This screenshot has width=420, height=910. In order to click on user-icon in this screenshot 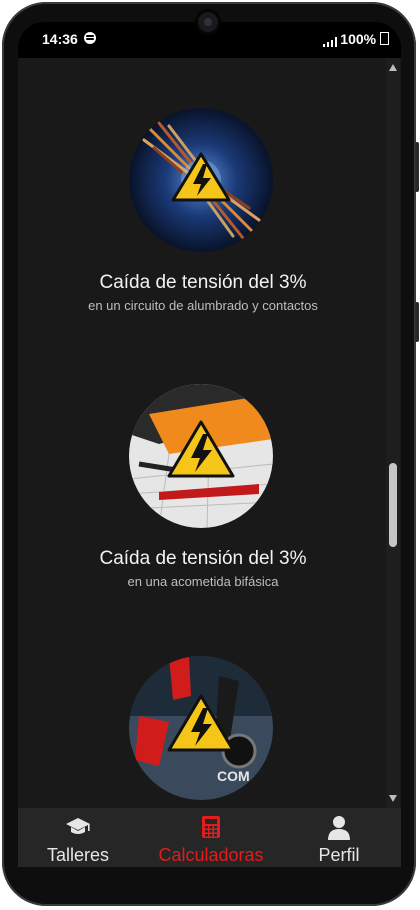, I will do `click(339, 828)`.